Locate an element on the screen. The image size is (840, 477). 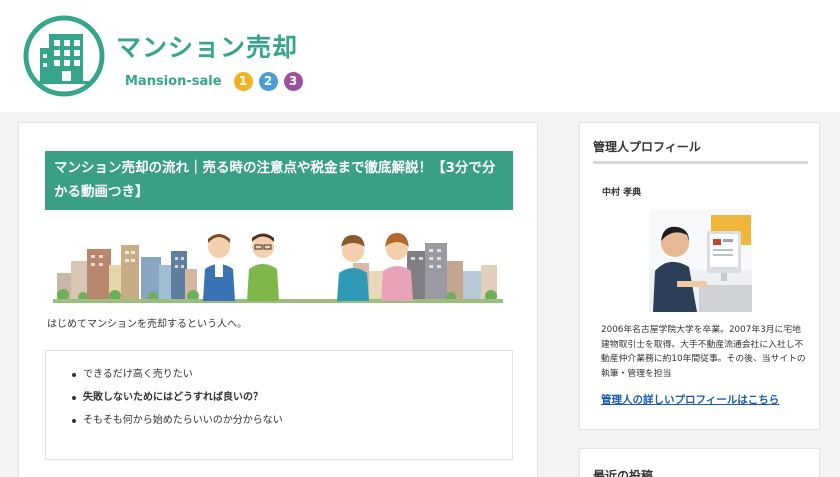
logo-subtitle-row: Mansion-sale 1 2 3 is located at coordinates (214, 81).